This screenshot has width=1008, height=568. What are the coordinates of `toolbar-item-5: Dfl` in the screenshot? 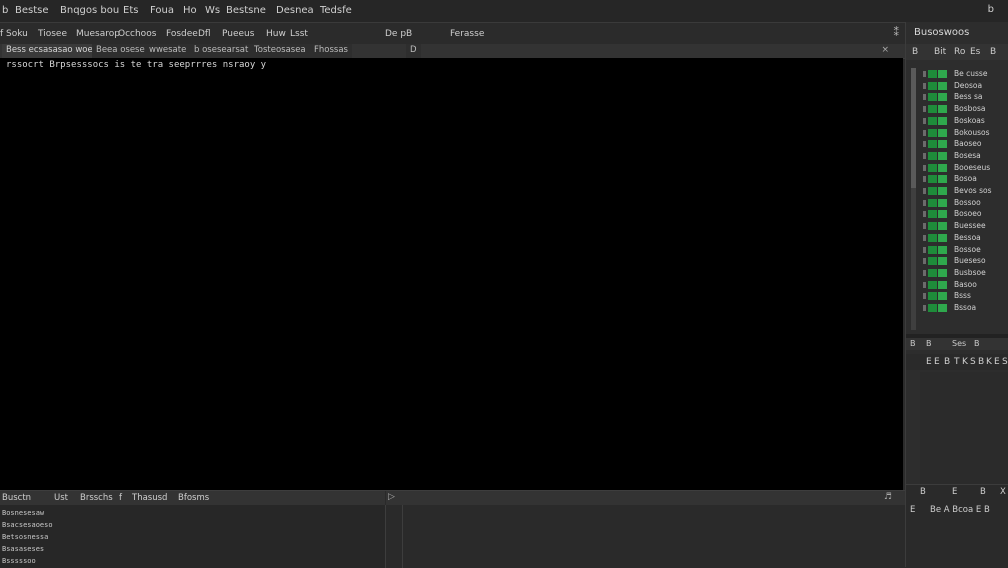 It's located at (204, 34).